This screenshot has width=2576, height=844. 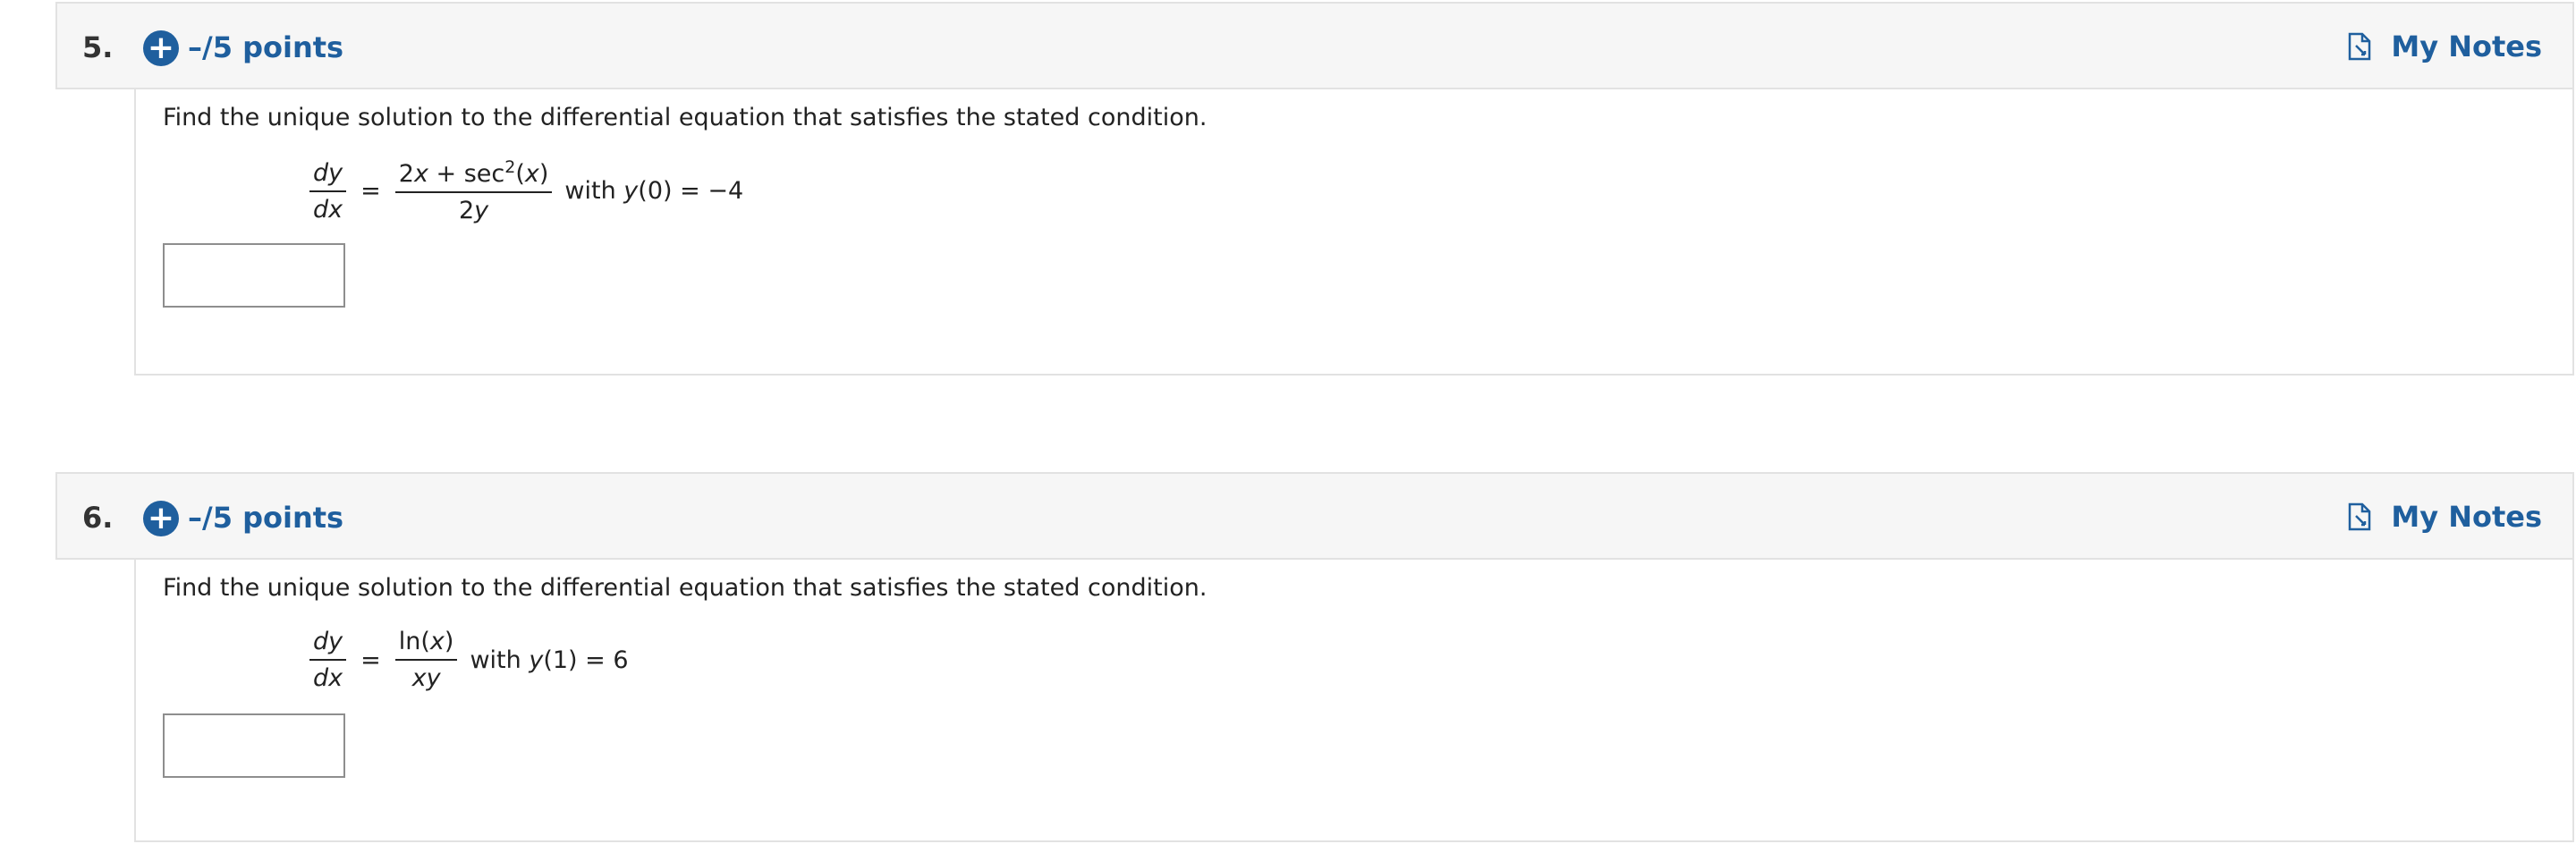 I want to click on question-header: 5. + –/5 points My Notes, so click(x=1314, y=45).